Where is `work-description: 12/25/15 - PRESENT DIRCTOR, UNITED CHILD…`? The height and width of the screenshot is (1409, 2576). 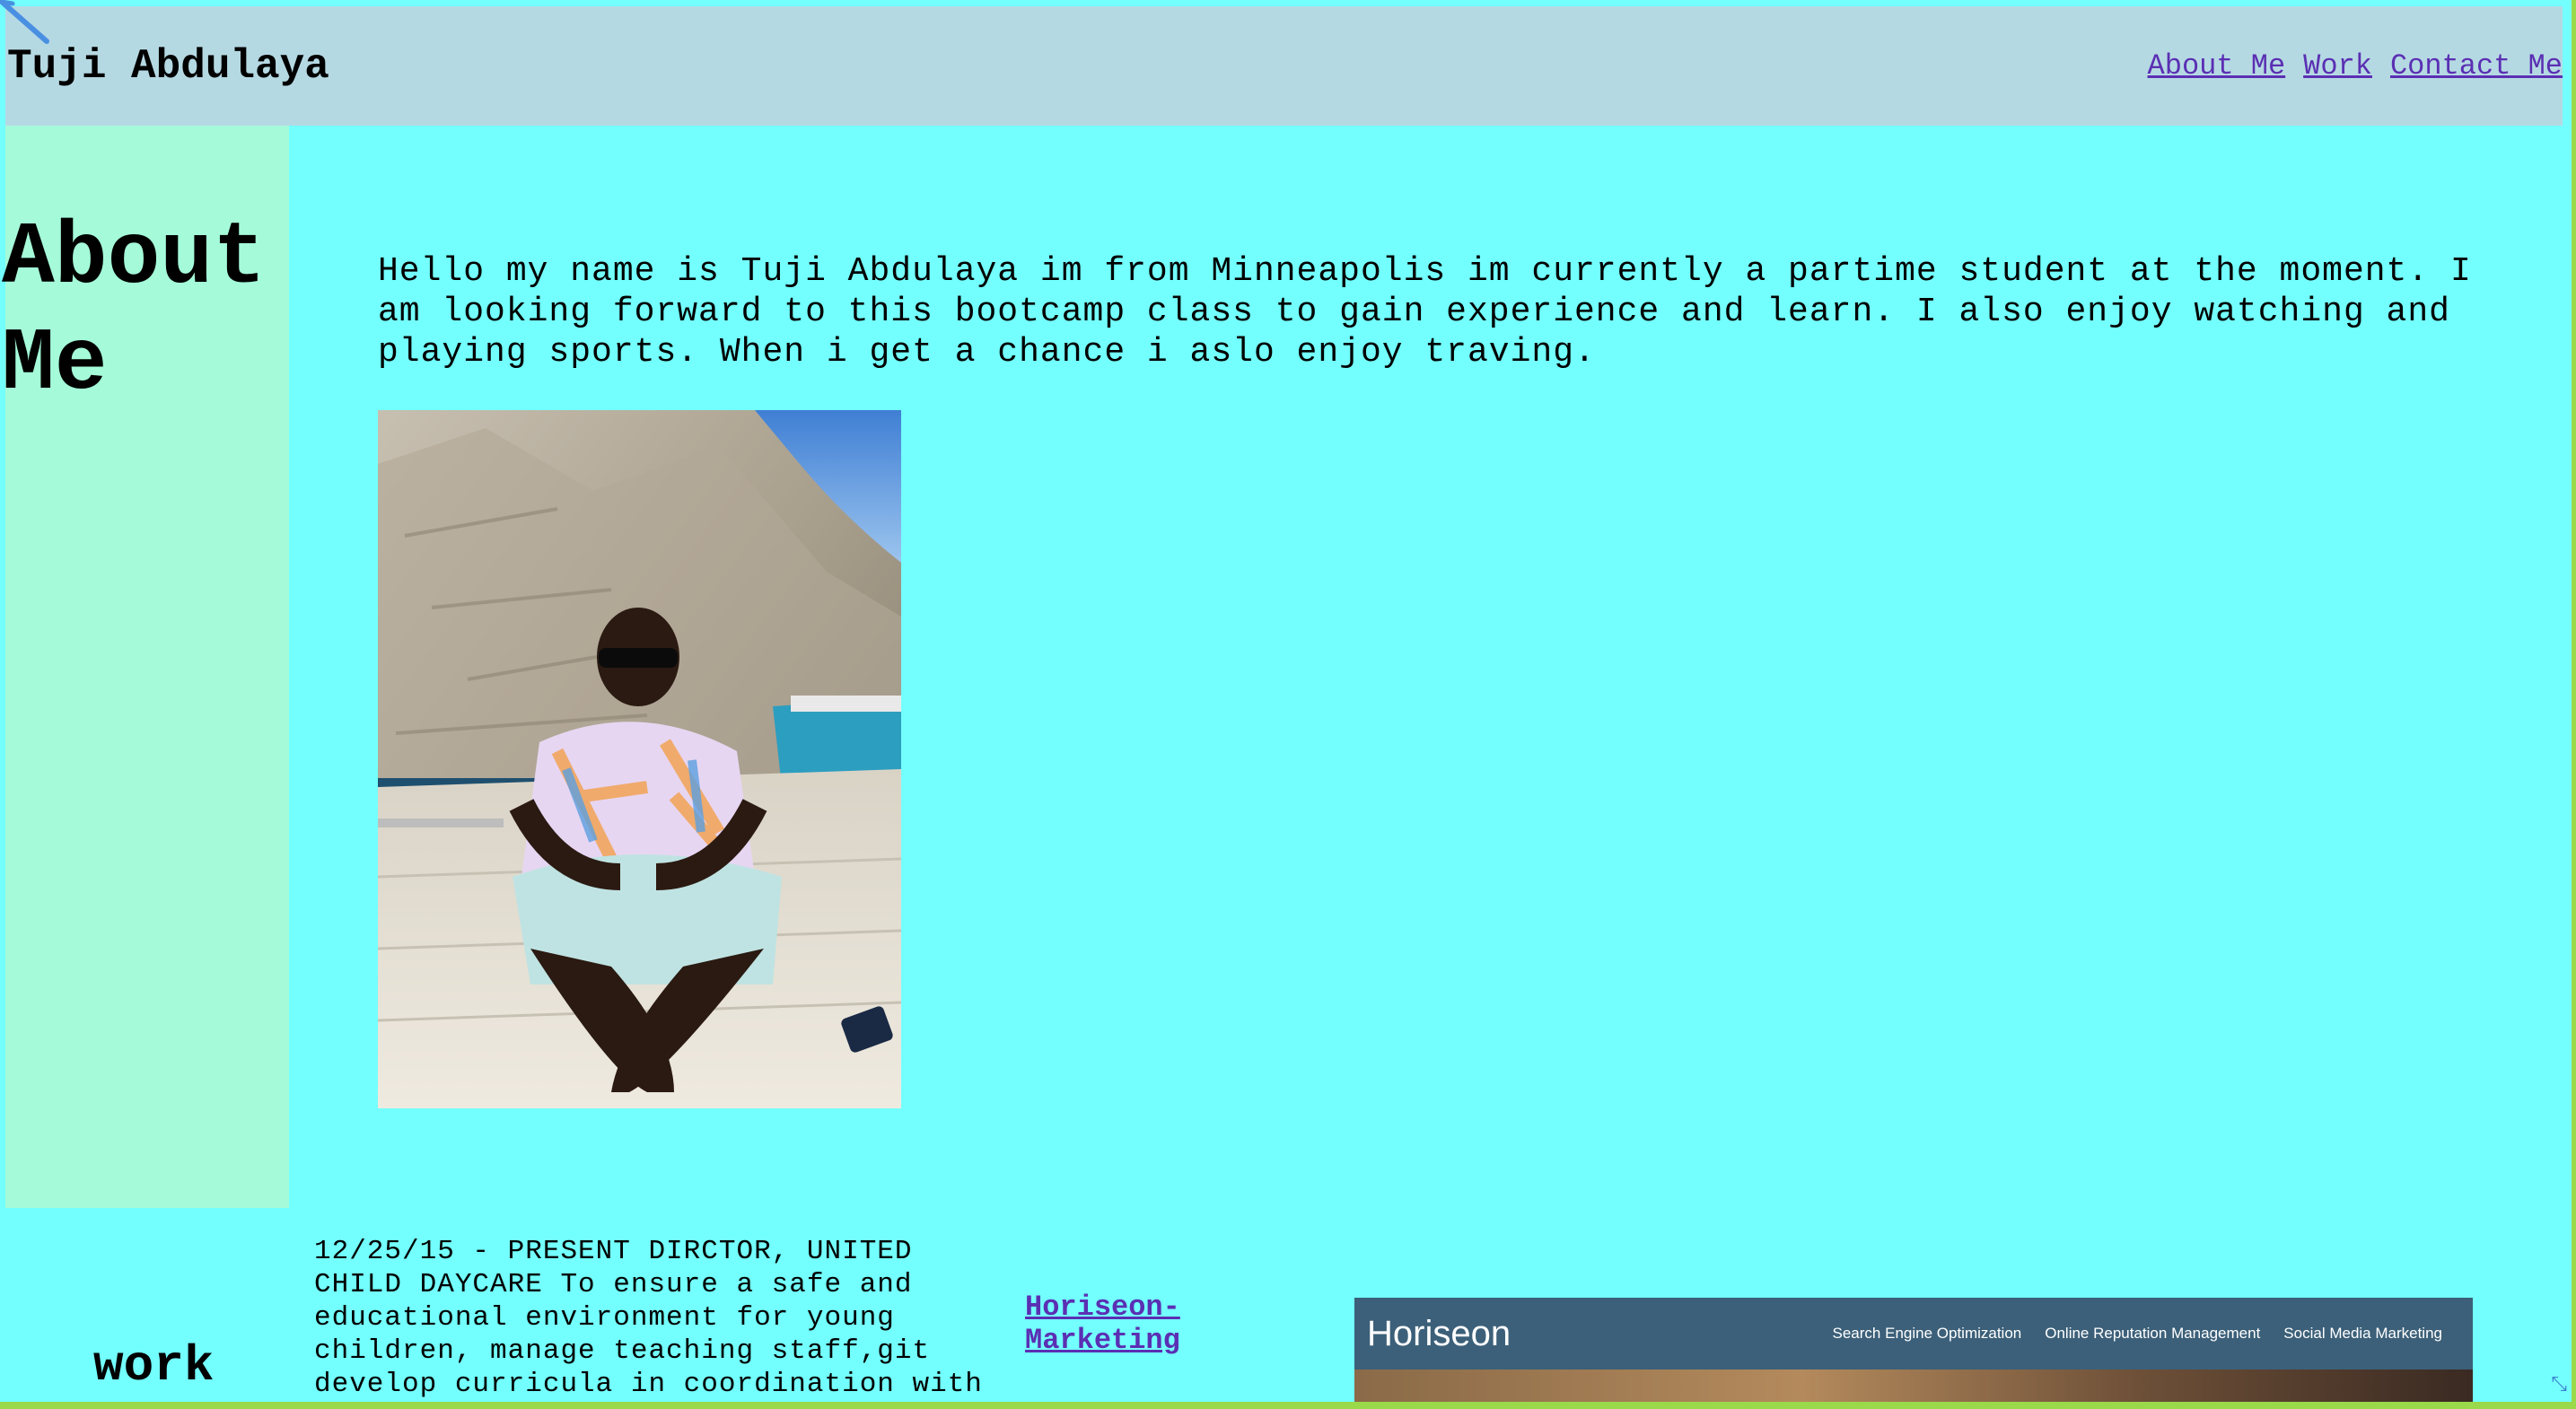 work-description: 12/25/15 - PRESENT DIRCTOR, UNITED CHILD… is located at coordinates (648, 1318).